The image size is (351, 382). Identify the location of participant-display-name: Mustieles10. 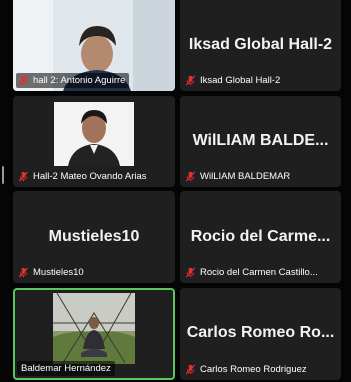
(94, 236).